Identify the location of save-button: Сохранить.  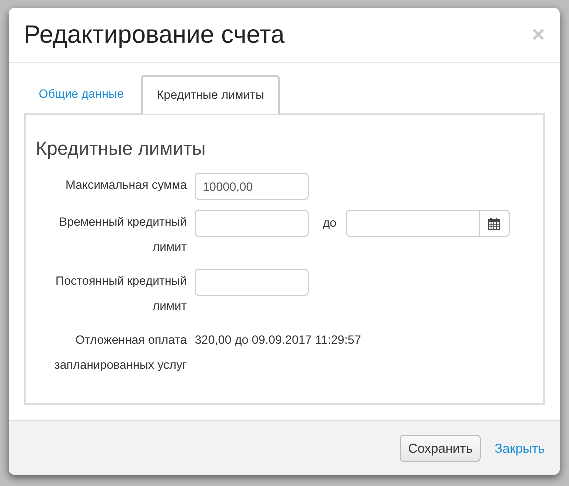
(440, 448).